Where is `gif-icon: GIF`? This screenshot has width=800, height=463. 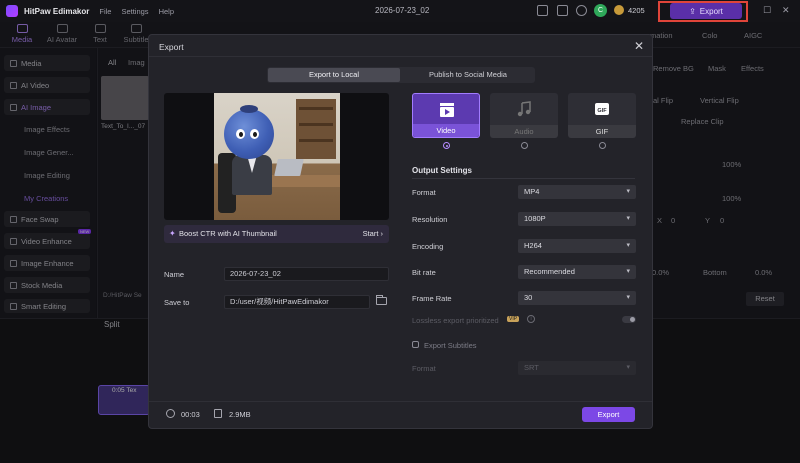
gif-icon: GIF is located at coordinates (602, 109).